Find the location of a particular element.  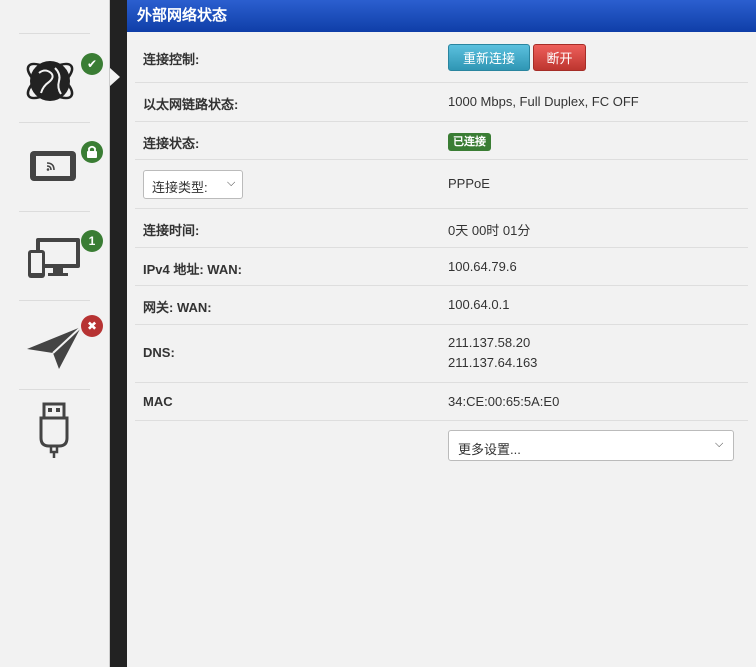

gateway-label: 网关: WAN: is located at coordinates (177, 307).